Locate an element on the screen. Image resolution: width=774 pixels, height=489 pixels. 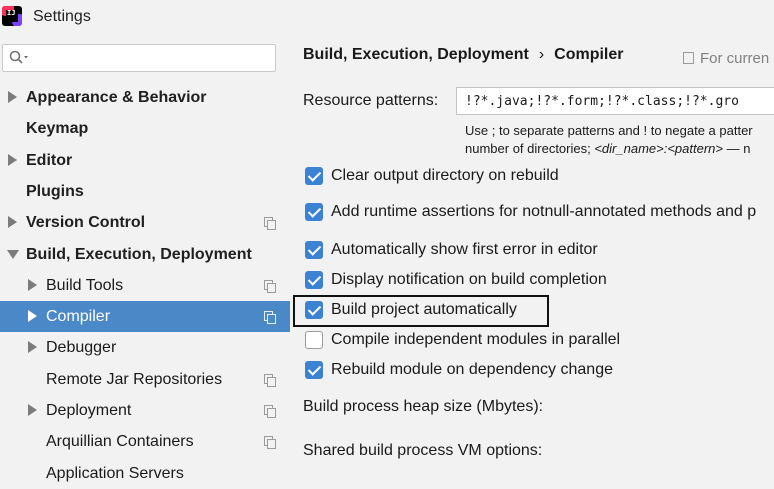
checkbox-unchecked is located at coordinates (314, 340).